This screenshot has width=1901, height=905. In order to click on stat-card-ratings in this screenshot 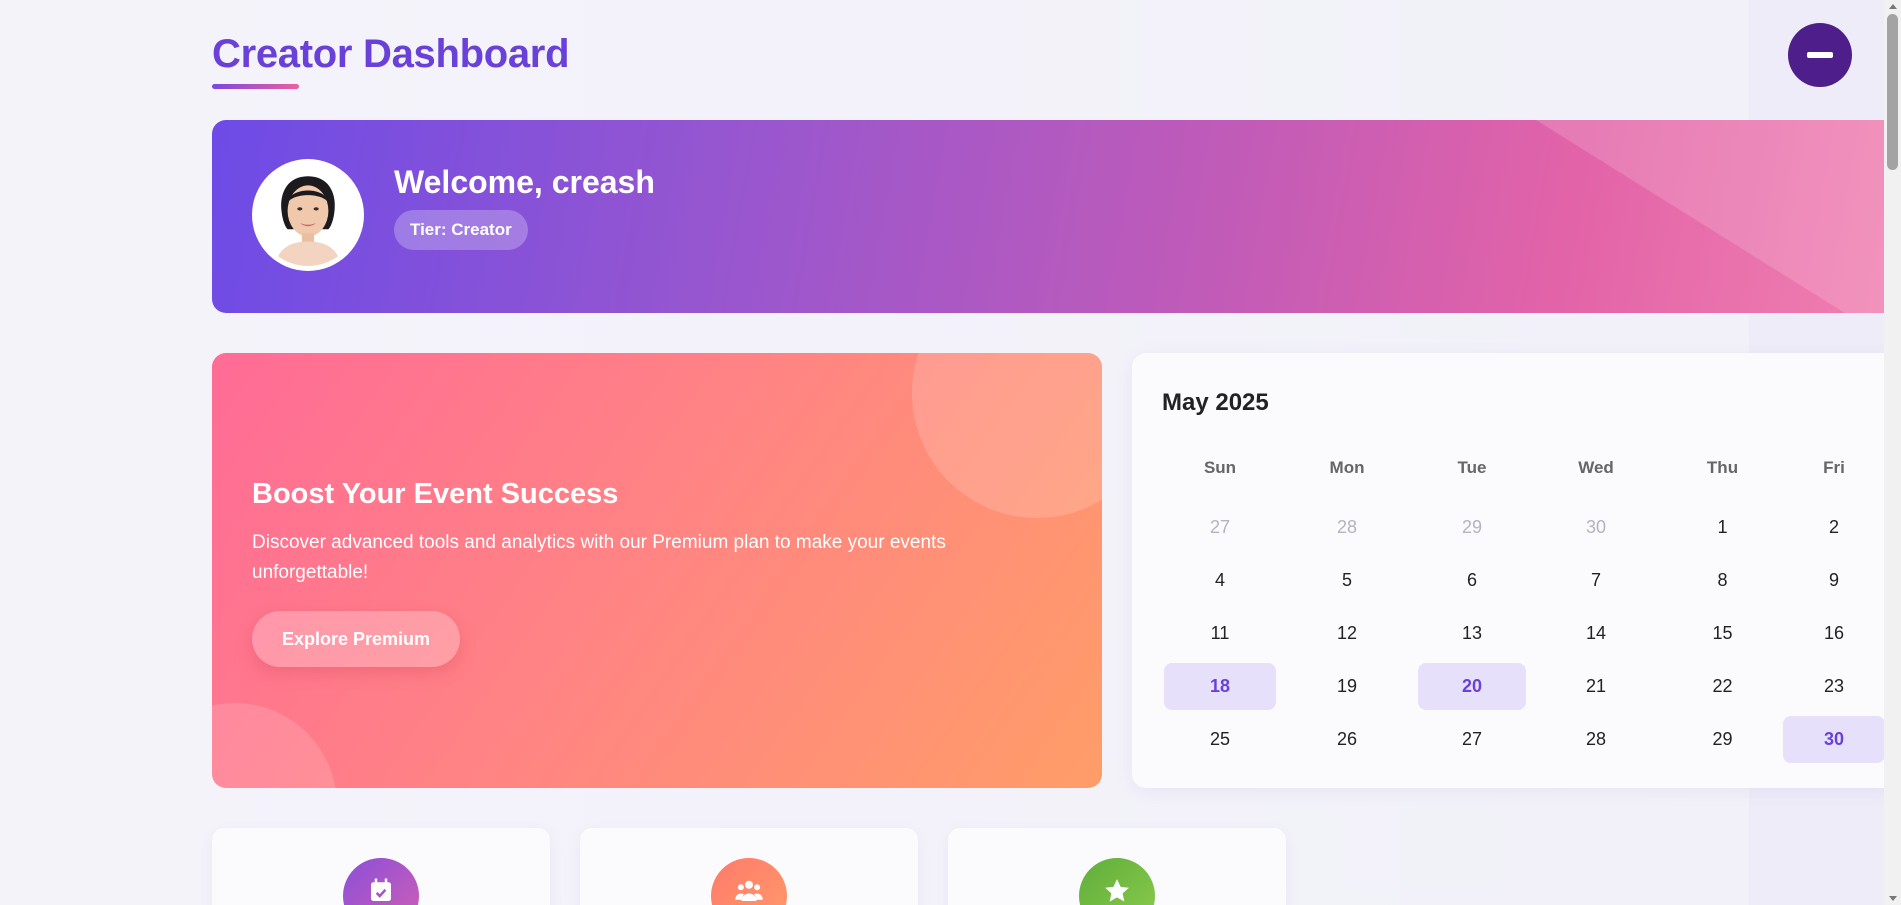, I will do `click(1117, 866)`.